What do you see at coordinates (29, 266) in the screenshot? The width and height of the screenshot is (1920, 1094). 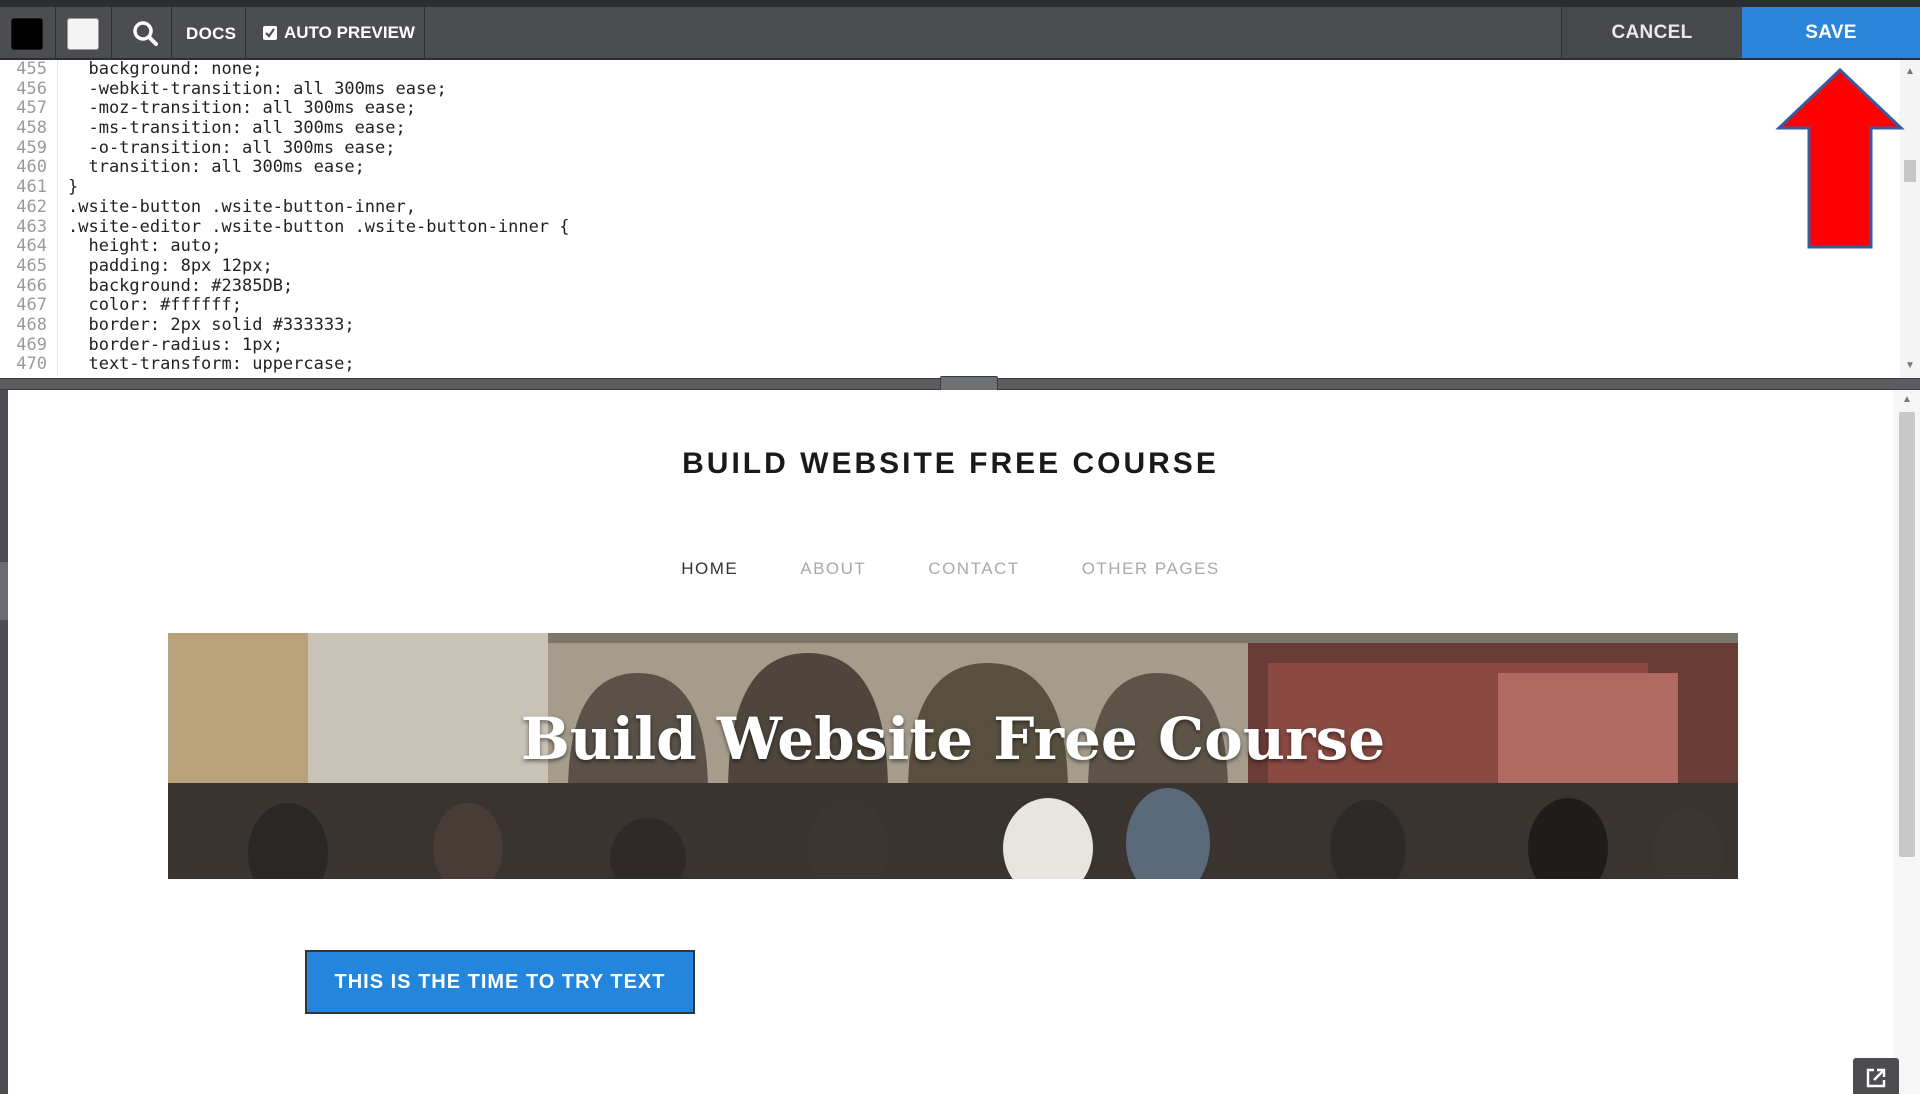 I see `line-number: 465` at bounding box center [29, 266].